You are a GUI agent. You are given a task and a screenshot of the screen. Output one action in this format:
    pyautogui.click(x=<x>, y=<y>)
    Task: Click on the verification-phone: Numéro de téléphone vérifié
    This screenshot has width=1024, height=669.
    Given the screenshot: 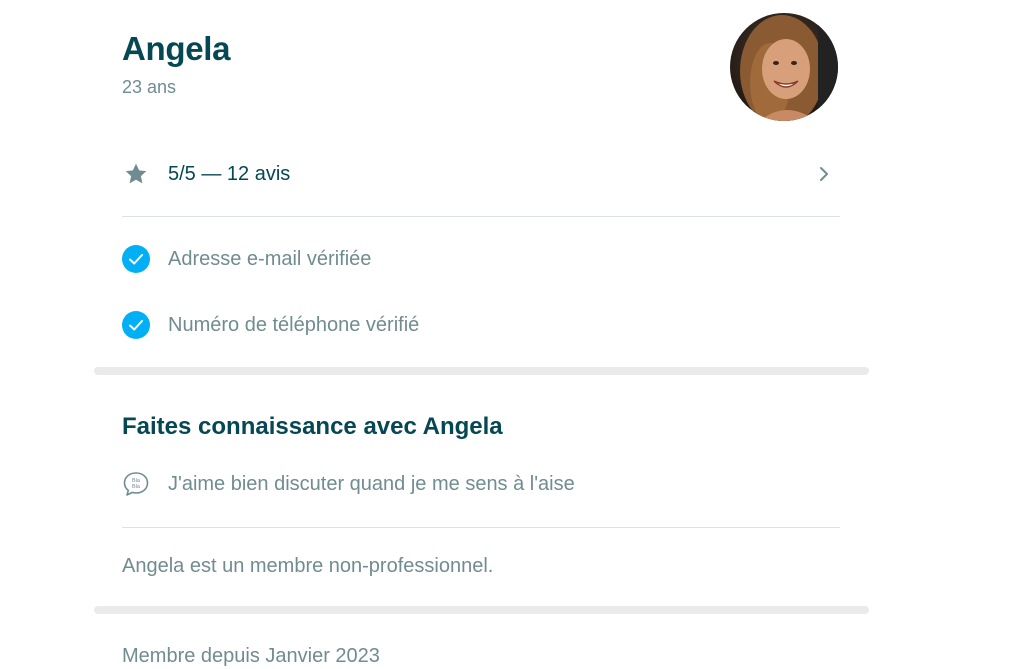 What is the action you would take?
    pyautogui.click(x=481, y=325)
    